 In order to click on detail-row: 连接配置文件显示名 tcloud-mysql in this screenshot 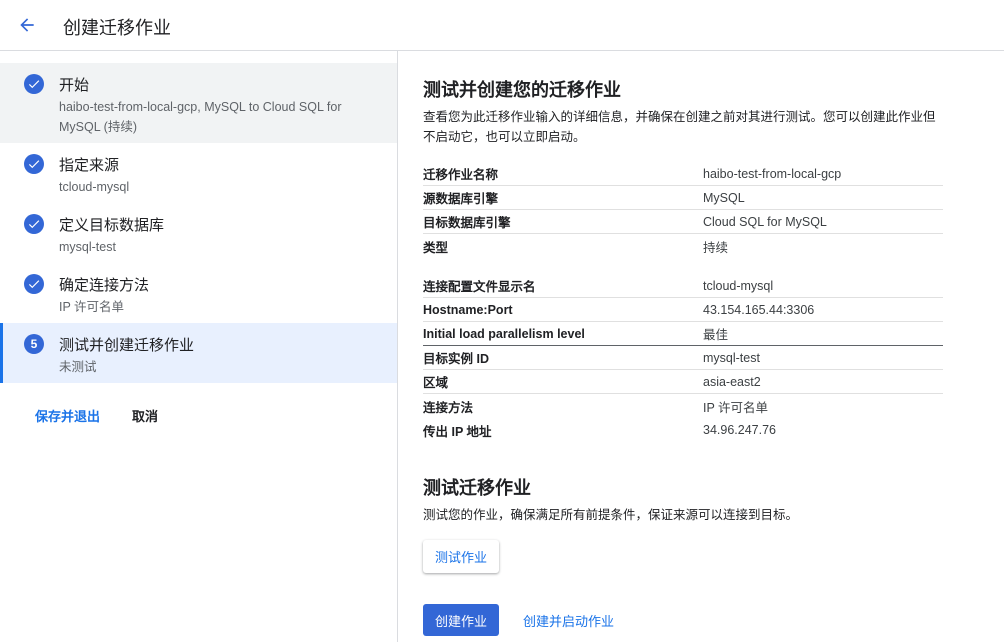, I will do `click(683, 286)`.